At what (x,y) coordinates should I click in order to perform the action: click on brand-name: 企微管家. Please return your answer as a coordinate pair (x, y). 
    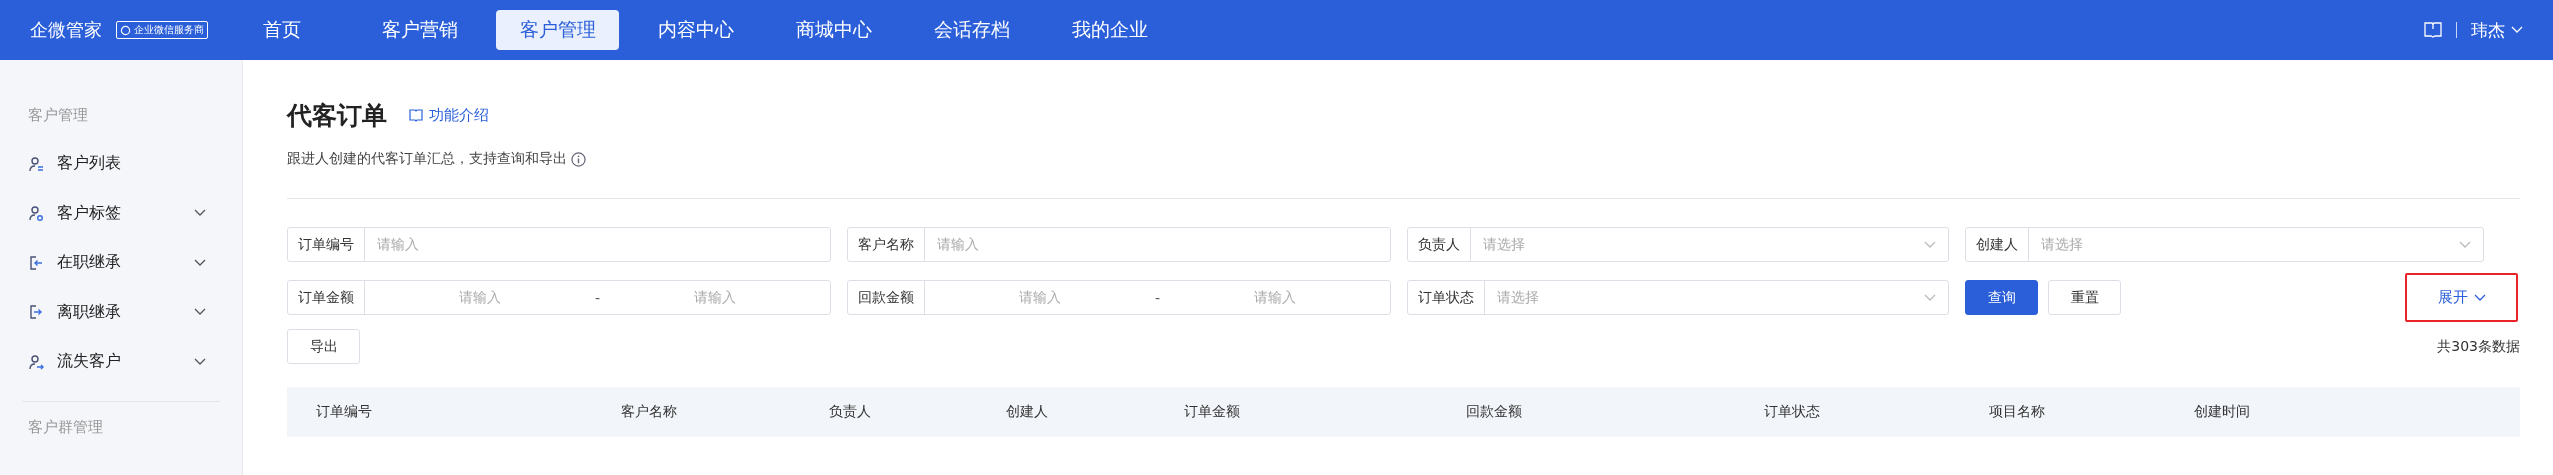
    Looking at the image, I should click on (66, 30).